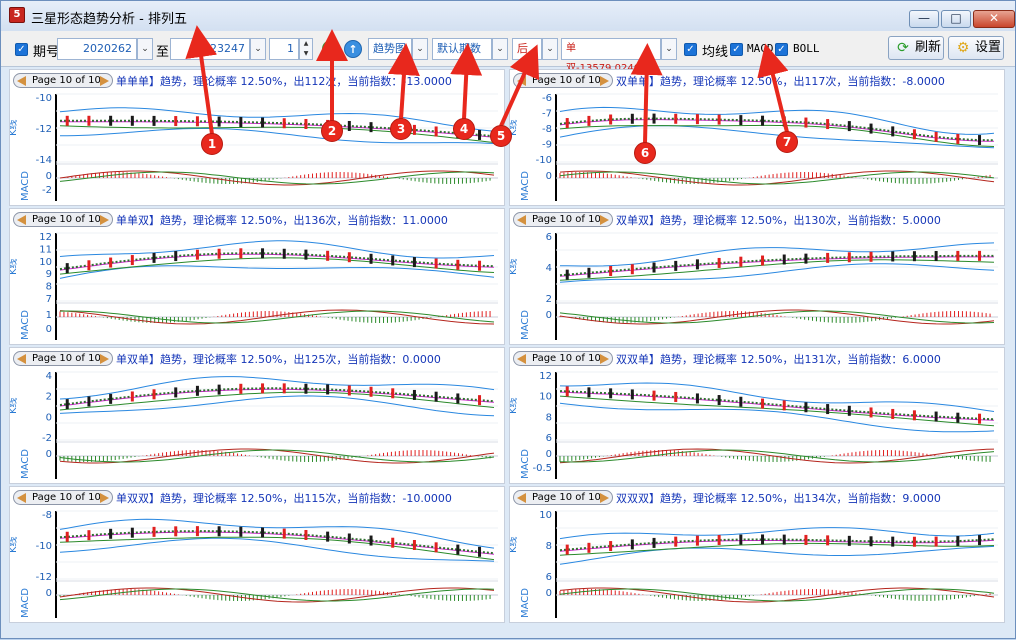 This screenshot has height=640, width=1016. What do you see at coordinates (46, 52) in the screenshot?
I see `period-label: 期号` at bounding box center [46, 52].